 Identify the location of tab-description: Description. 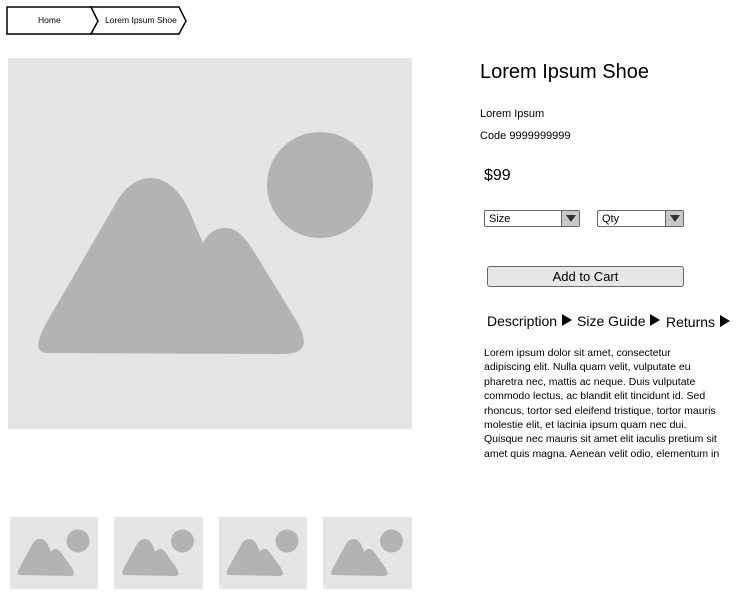
(530, 321).